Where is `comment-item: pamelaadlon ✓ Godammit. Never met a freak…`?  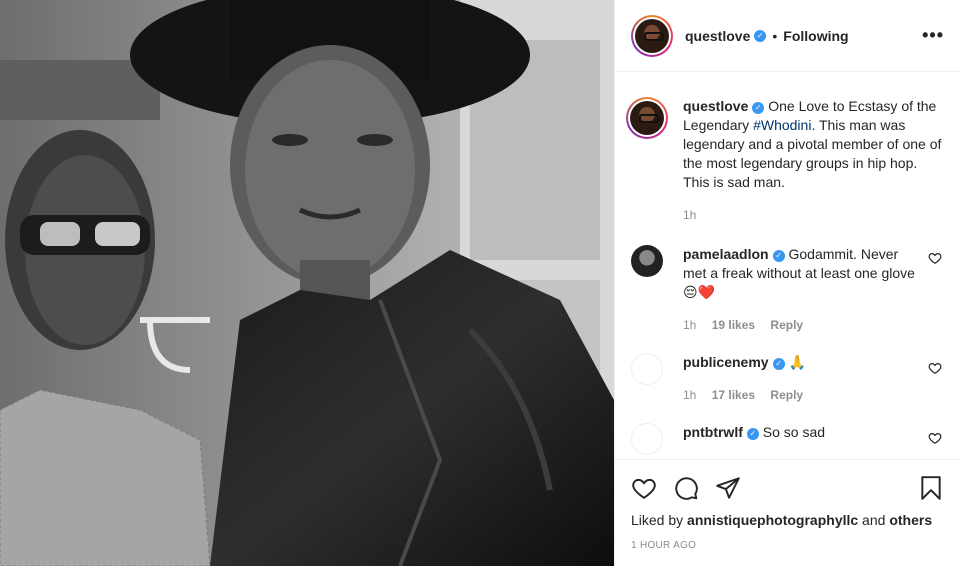 comment-item: pamelaadlon ✓ Godammit. Never met a freak… is located at coordinates (787, 290).